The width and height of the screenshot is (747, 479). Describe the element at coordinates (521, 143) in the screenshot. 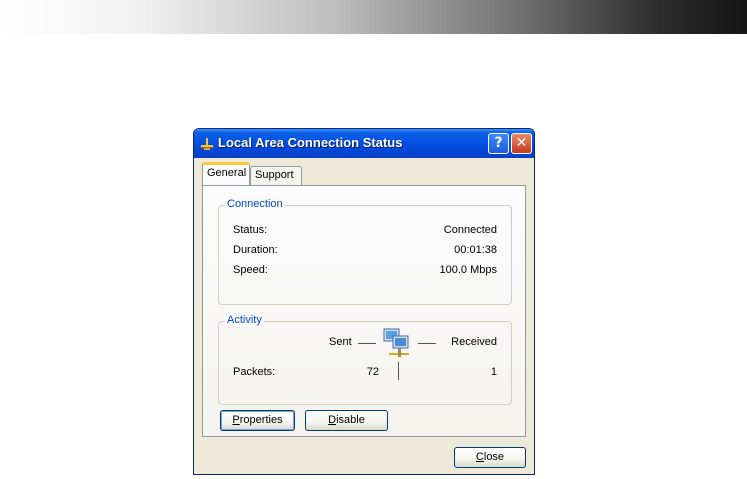

I see `window-close-button: ✕` at that location.